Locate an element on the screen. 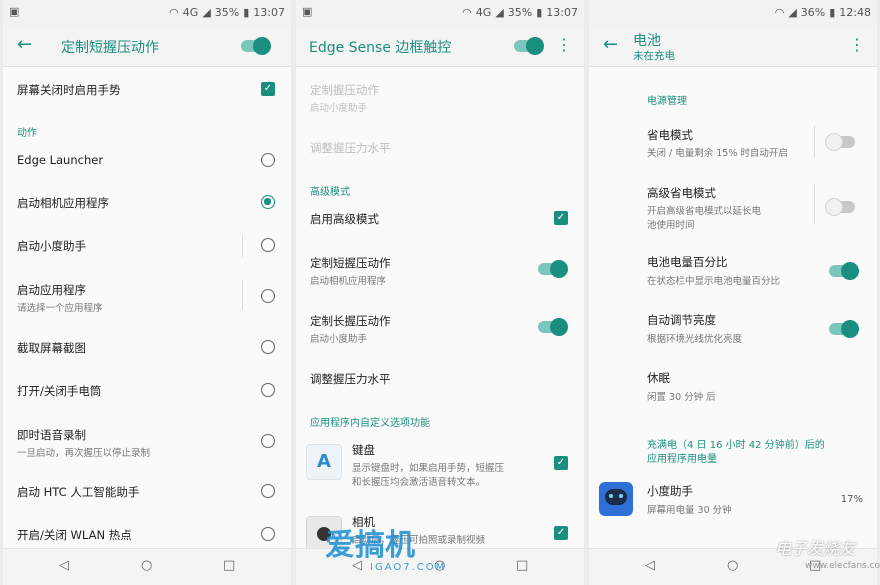 The height and width of the screenshot is (585, 880). list-item-label: 定制长握压动作 is located at coordinates (350, 321).